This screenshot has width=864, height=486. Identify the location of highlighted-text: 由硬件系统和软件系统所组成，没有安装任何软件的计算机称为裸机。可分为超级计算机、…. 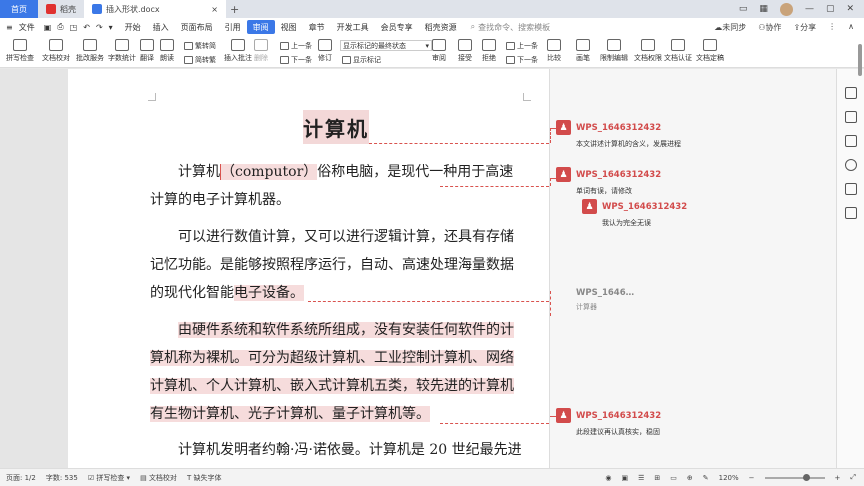
(332, 372).